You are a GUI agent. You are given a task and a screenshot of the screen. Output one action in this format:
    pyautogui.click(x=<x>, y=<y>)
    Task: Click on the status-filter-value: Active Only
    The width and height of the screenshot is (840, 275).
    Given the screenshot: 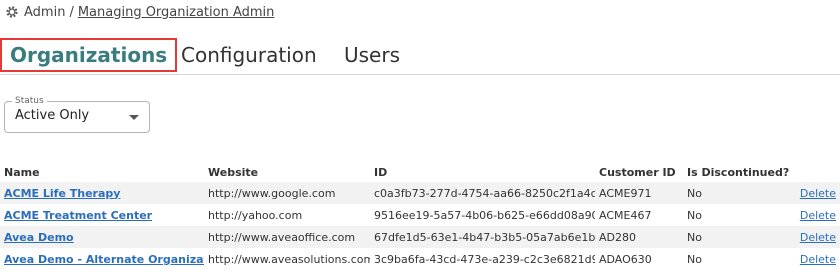 What is the action you would take?
    pyautogui.click(x=52, y=115)
    